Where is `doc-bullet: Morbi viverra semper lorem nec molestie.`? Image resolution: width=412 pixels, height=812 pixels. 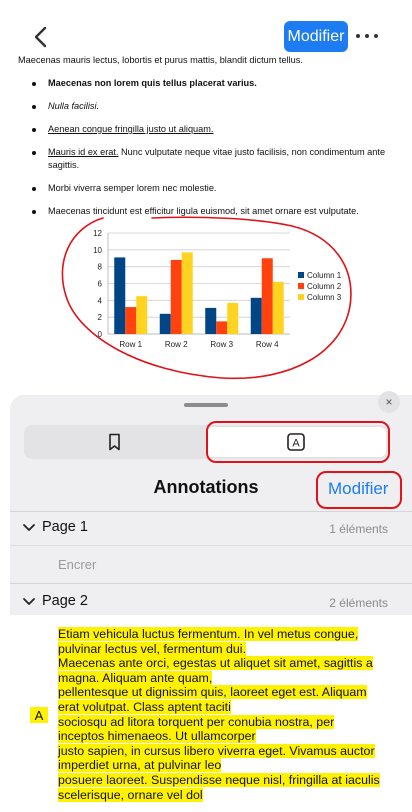 doc-bullet: Morbi viverra semper lorem nec molestie. is located at coordinates (208, 188).